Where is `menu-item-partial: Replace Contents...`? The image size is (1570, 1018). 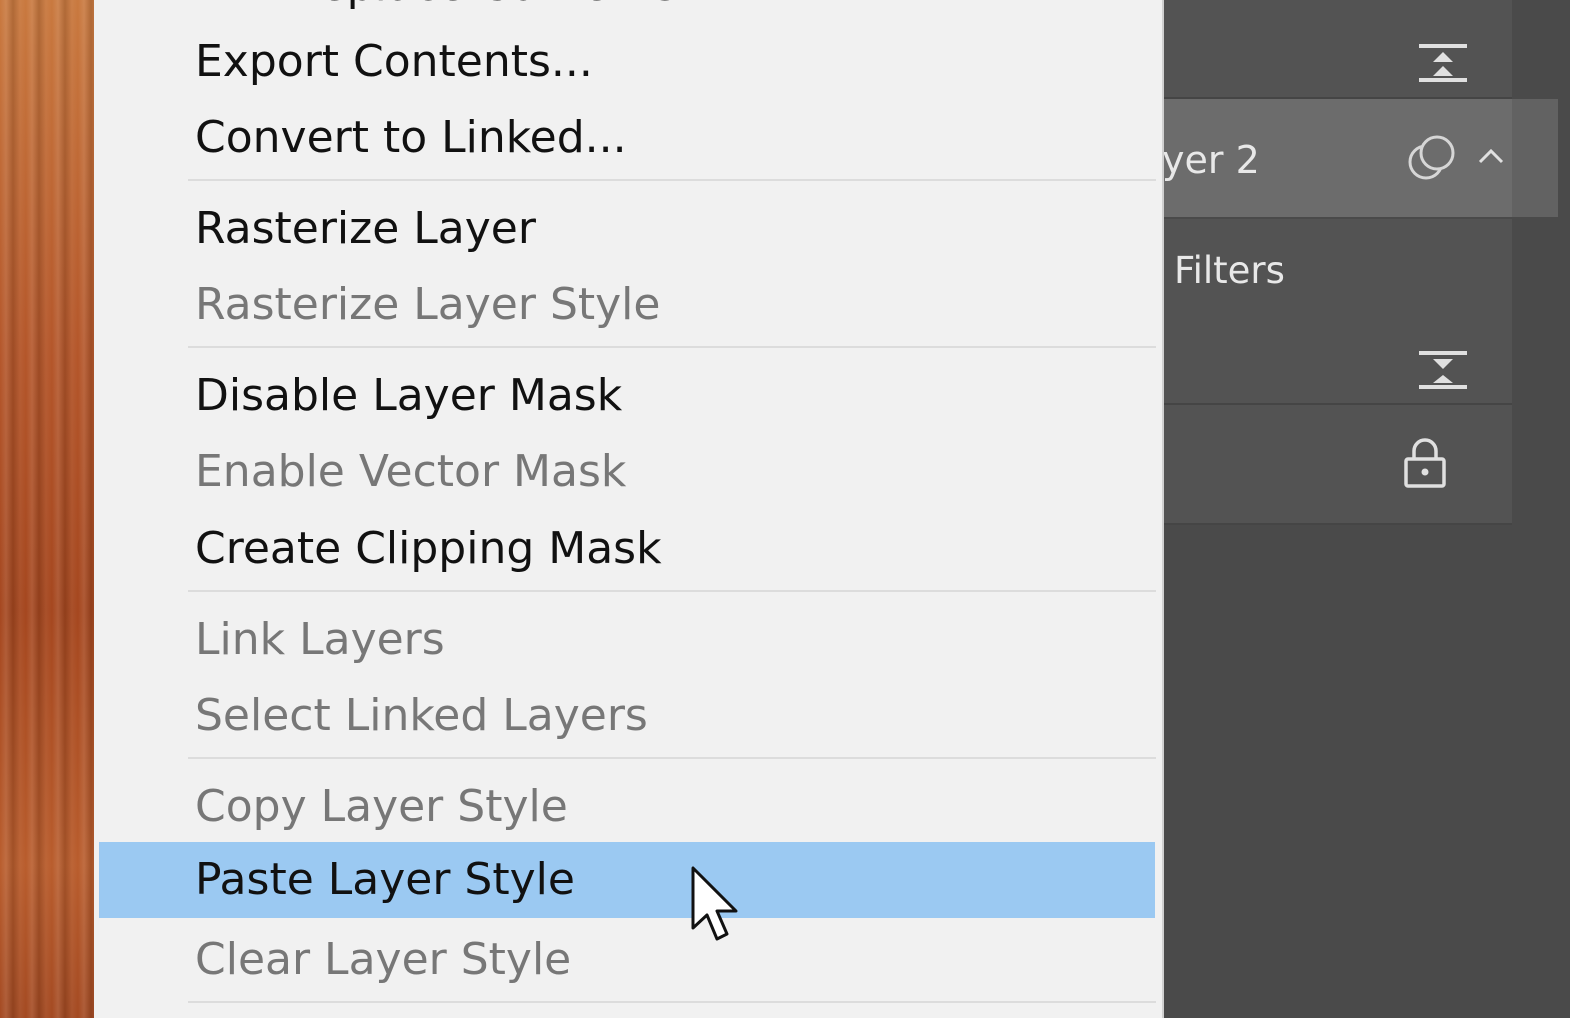 menu-item-partial: Replace Contents... is located at coordinates (723, 12).